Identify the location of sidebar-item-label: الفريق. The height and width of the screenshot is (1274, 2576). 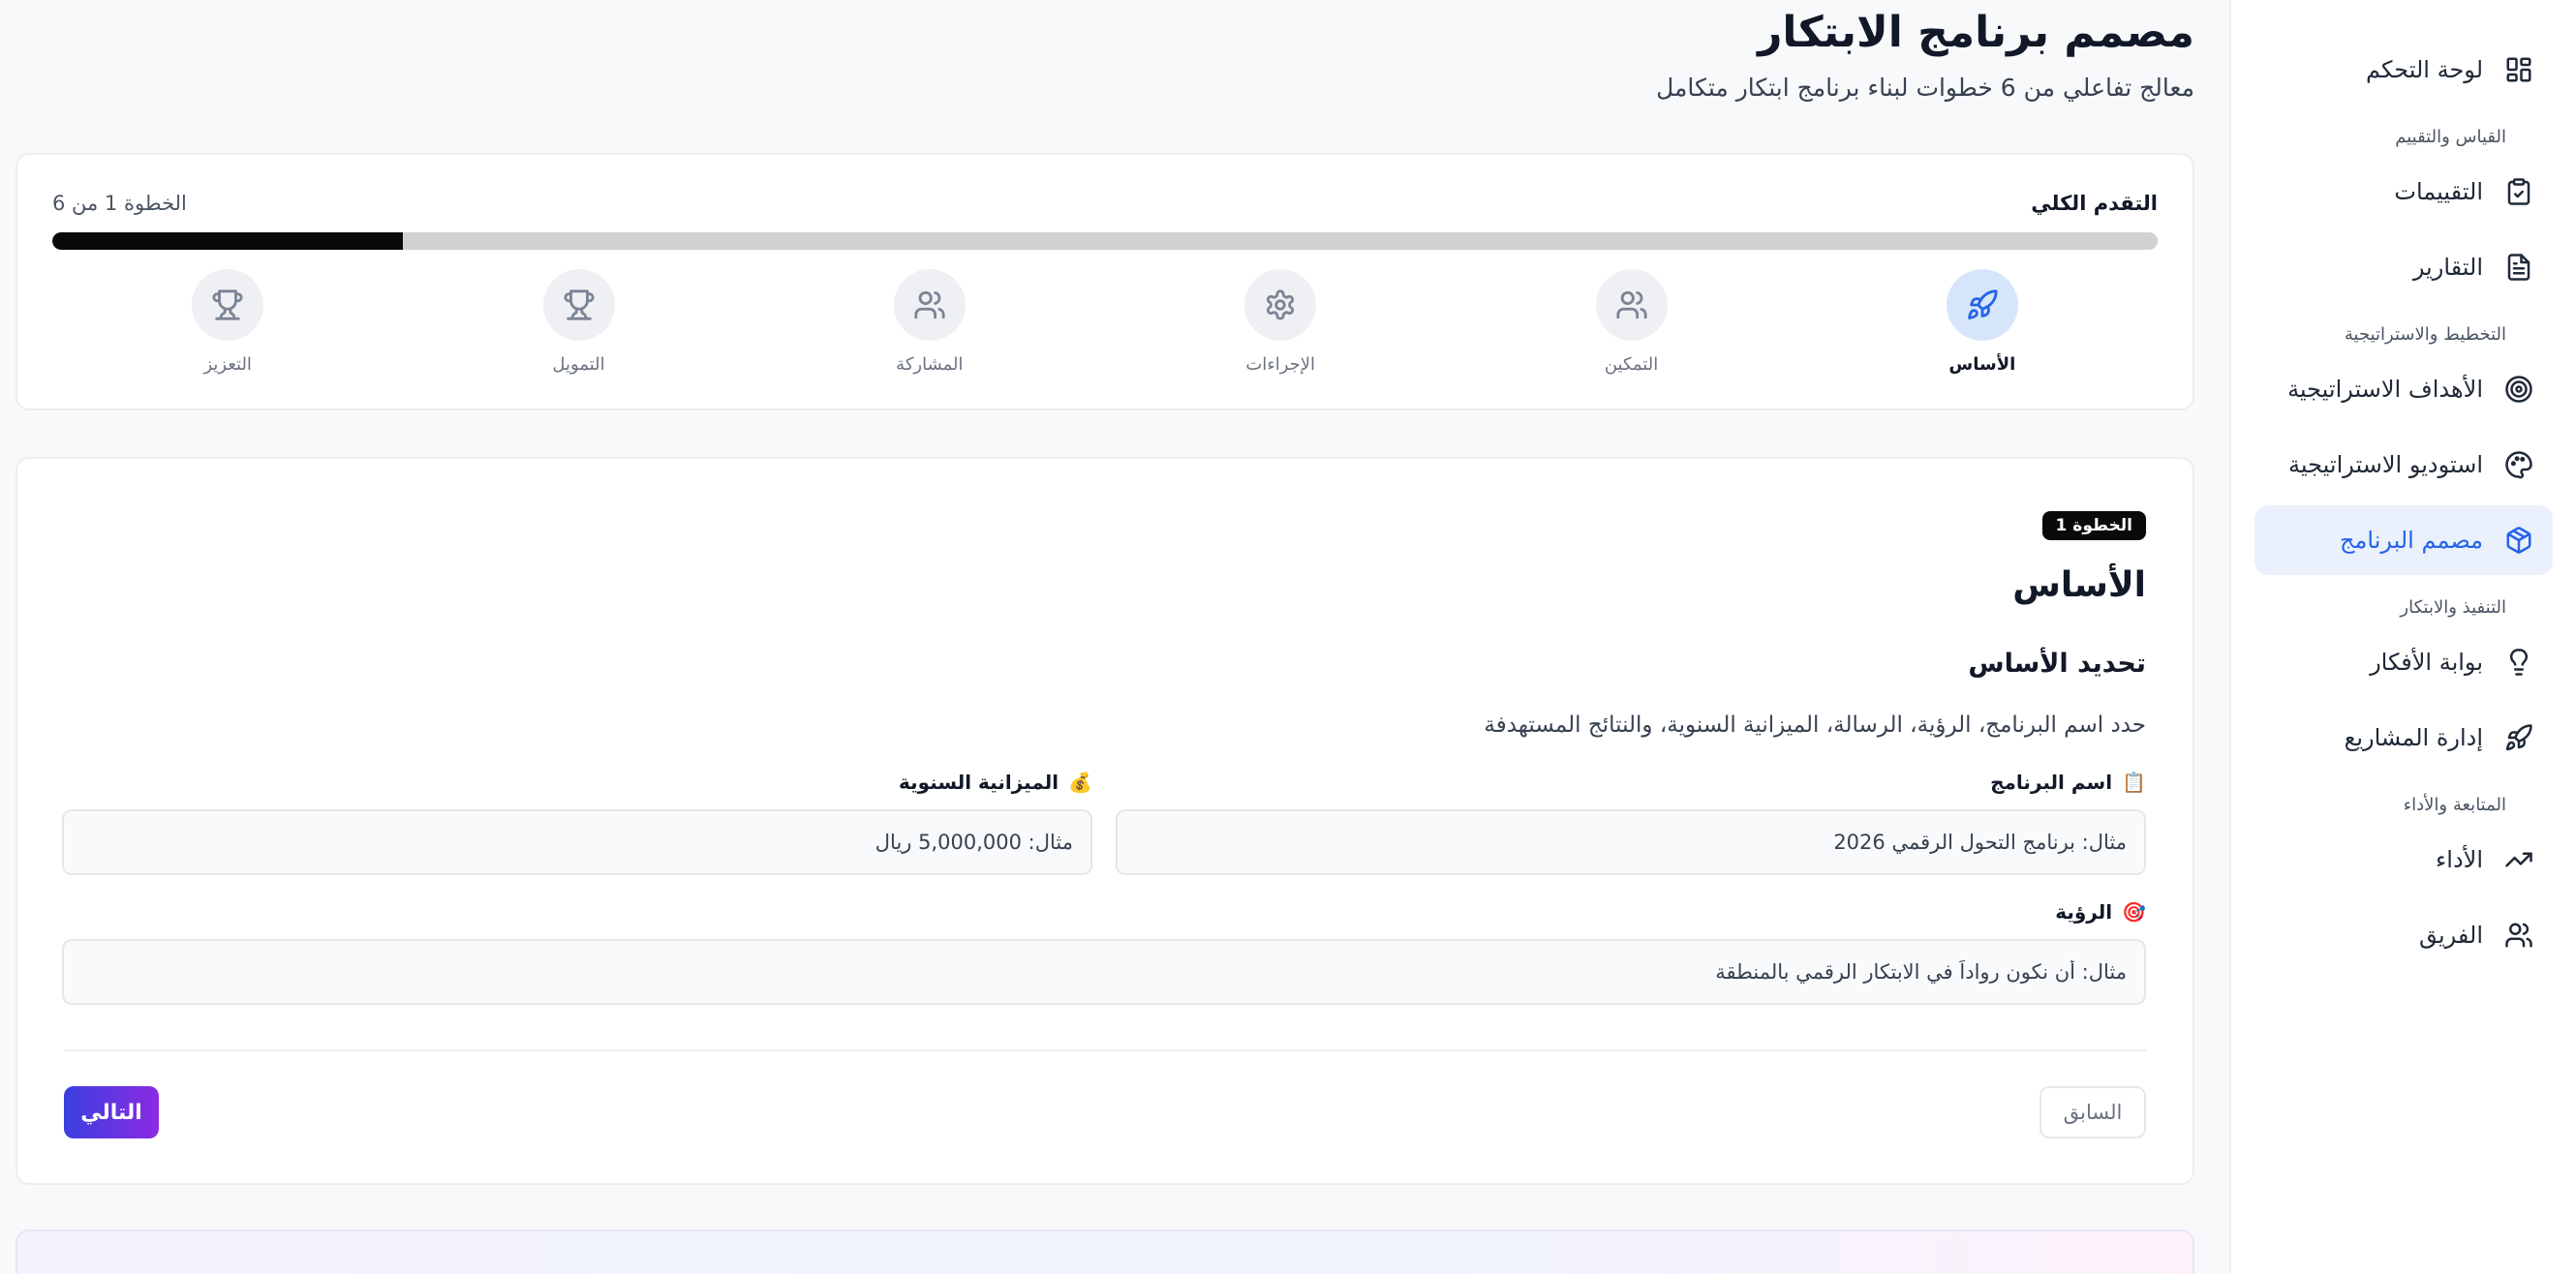
(2450, 935).